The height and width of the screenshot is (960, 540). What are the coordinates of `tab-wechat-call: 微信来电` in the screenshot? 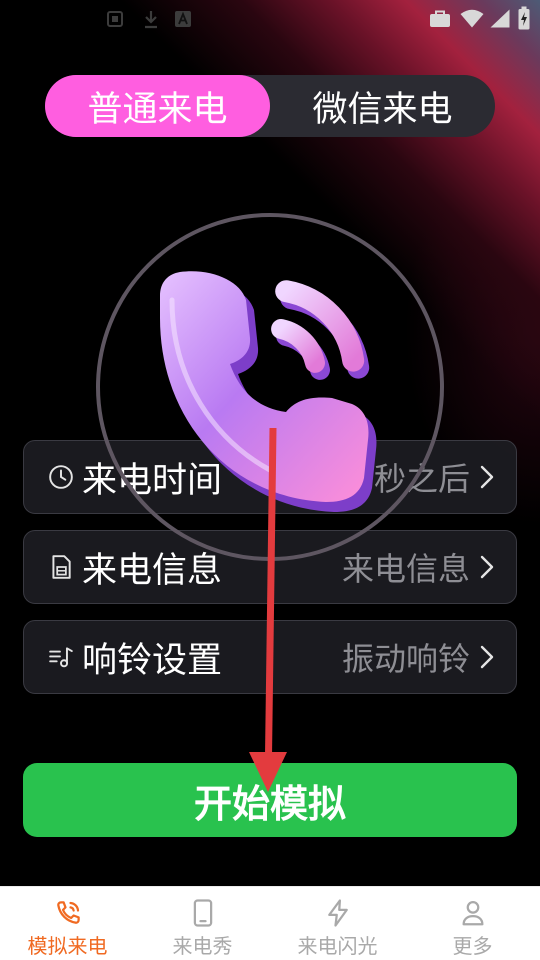 It's located at (382, 106).